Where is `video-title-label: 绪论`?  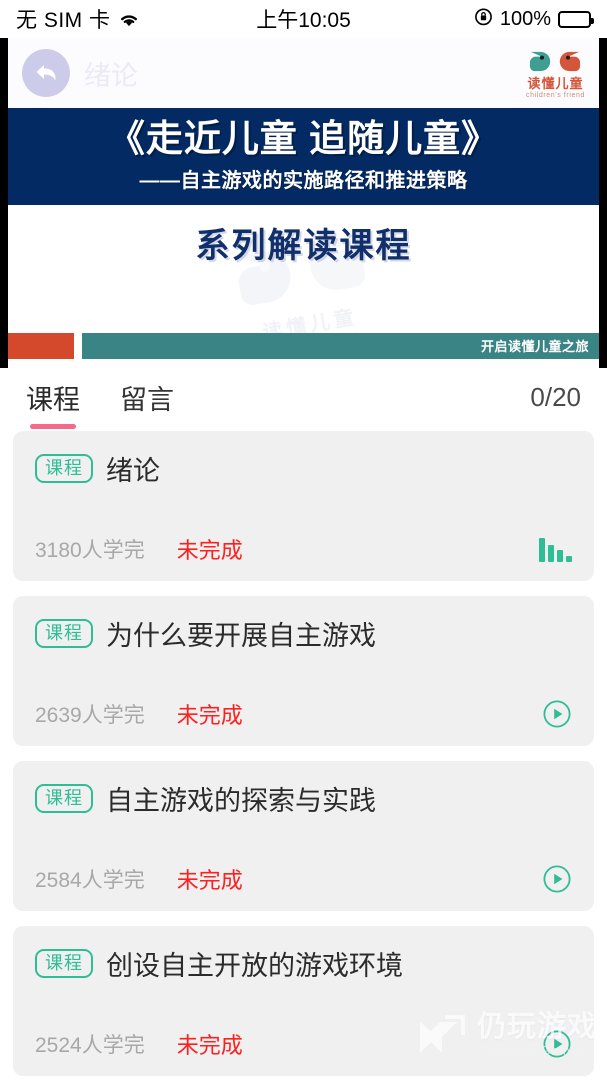
video-title-label: 绪论 is located at coordinates (111, 75).